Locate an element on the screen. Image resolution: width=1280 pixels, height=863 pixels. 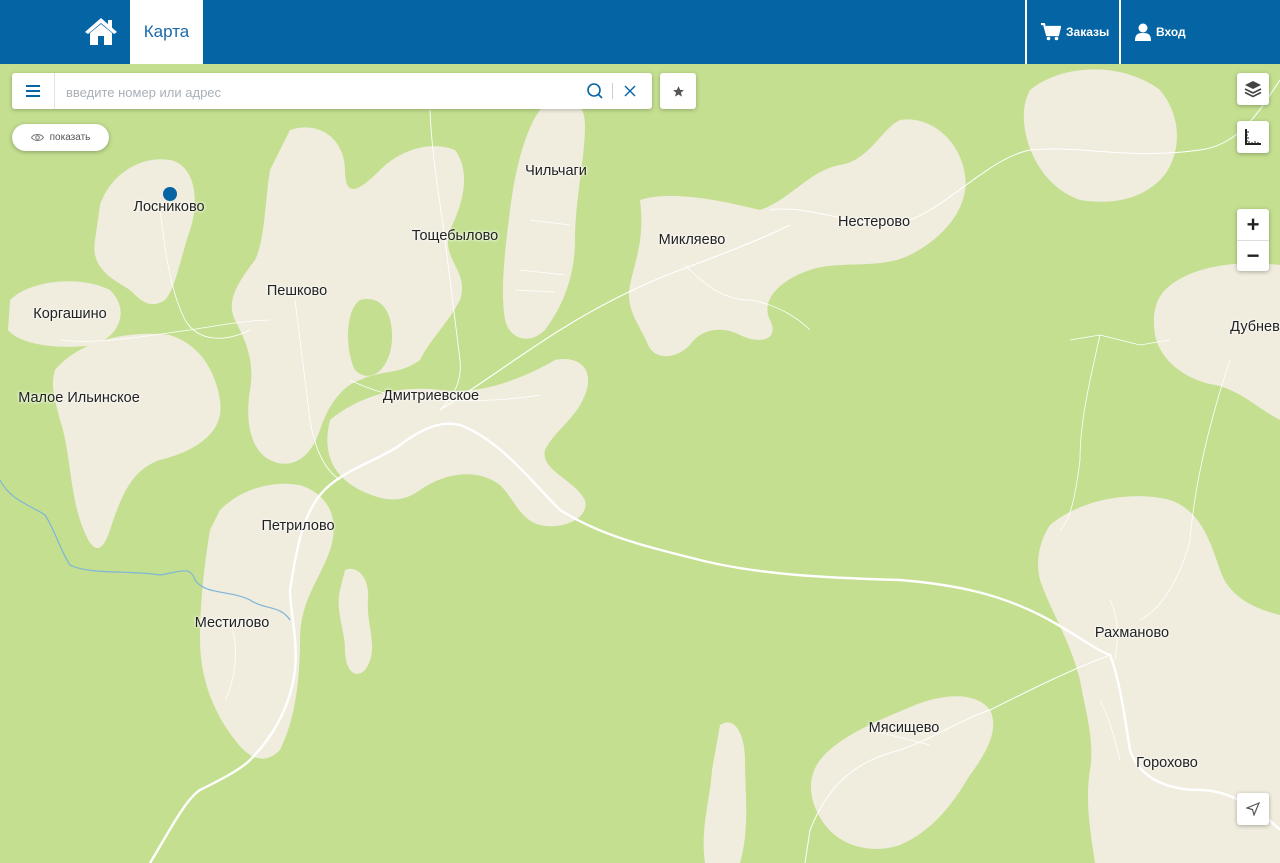
area-chilchagi is located at coordinates (543, 218).